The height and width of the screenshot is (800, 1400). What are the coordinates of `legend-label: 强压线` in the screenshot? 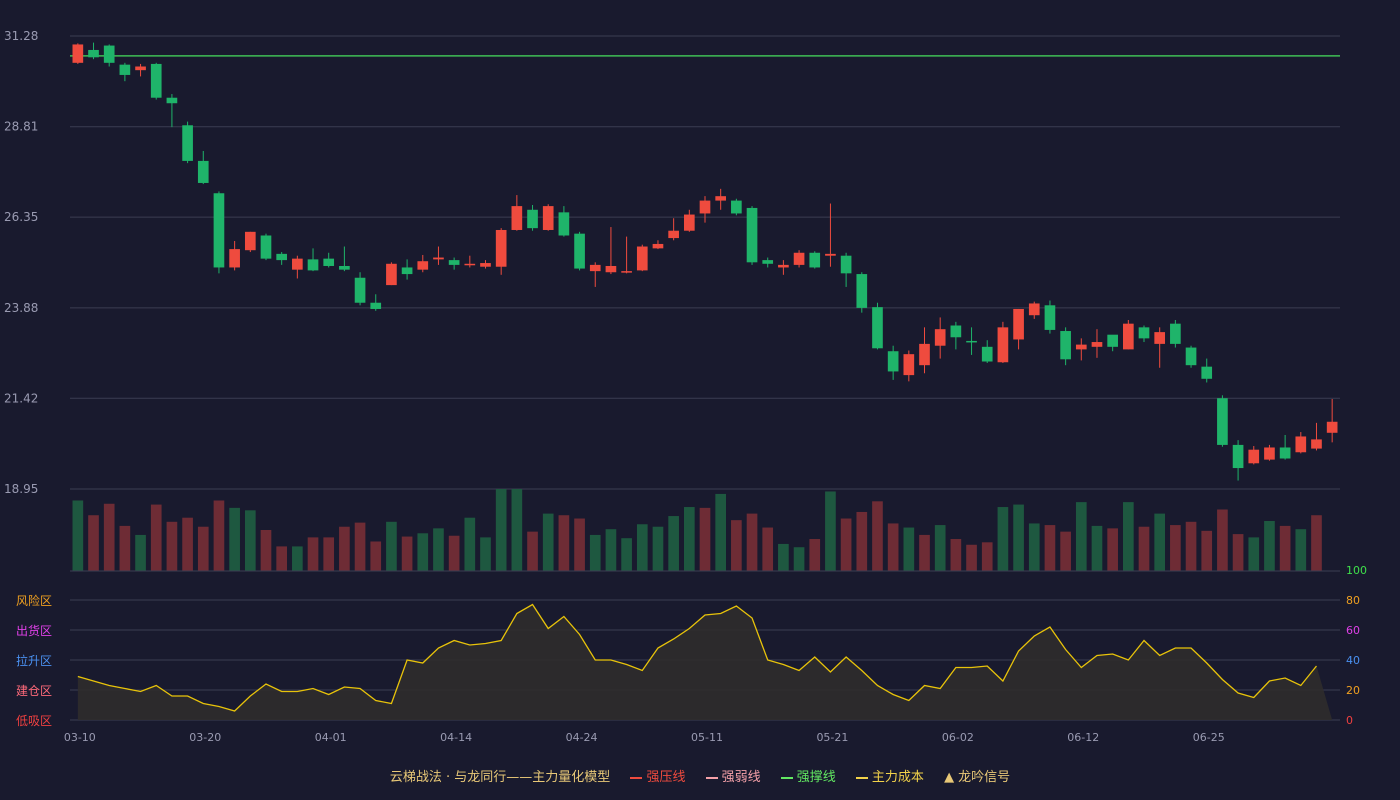 It's located at (666, 777).